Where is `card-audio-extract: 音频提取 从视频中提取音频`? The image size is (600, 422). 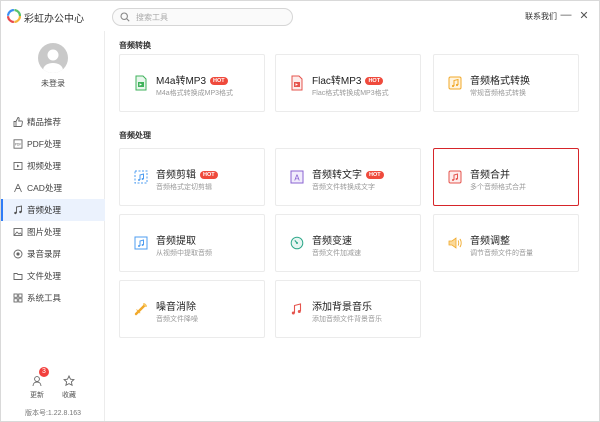 card-audio-extract: 音频提取 从视频中提取音频 is located at coordinates (192, 243).